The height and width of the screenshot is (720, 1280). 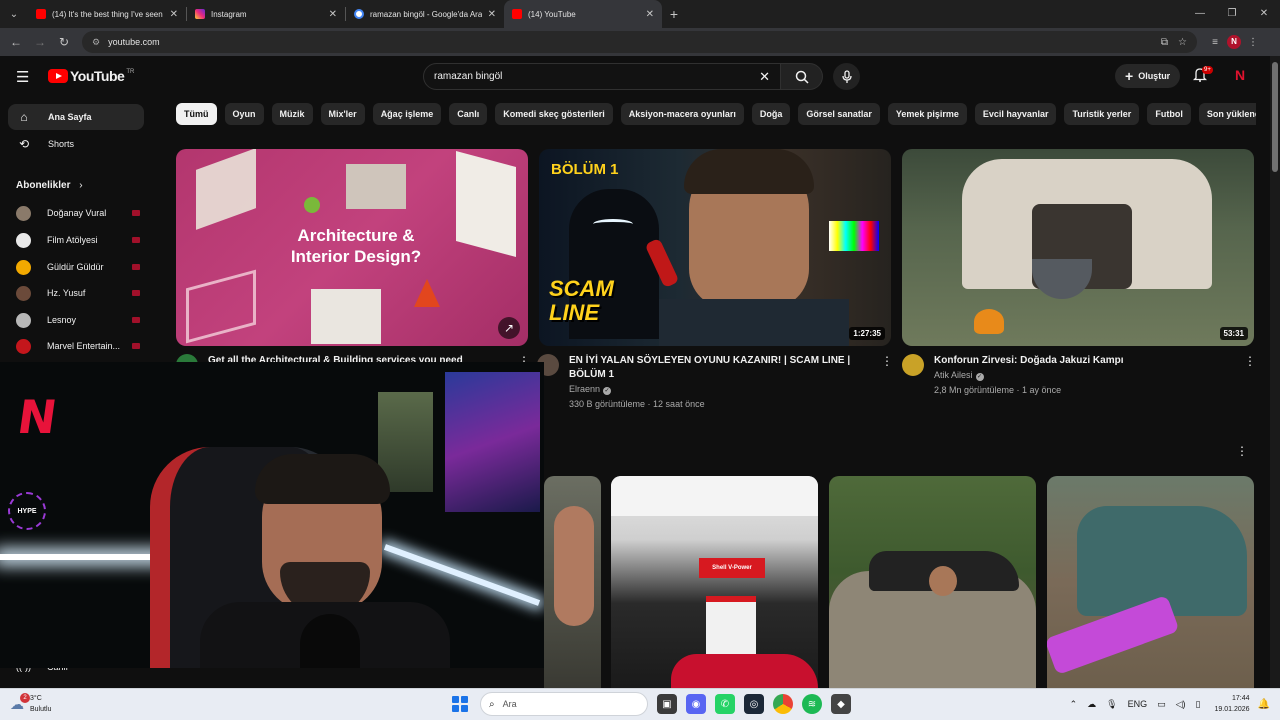 I want to click on chip: Ağaç işleme, so click(x=407, y=114).